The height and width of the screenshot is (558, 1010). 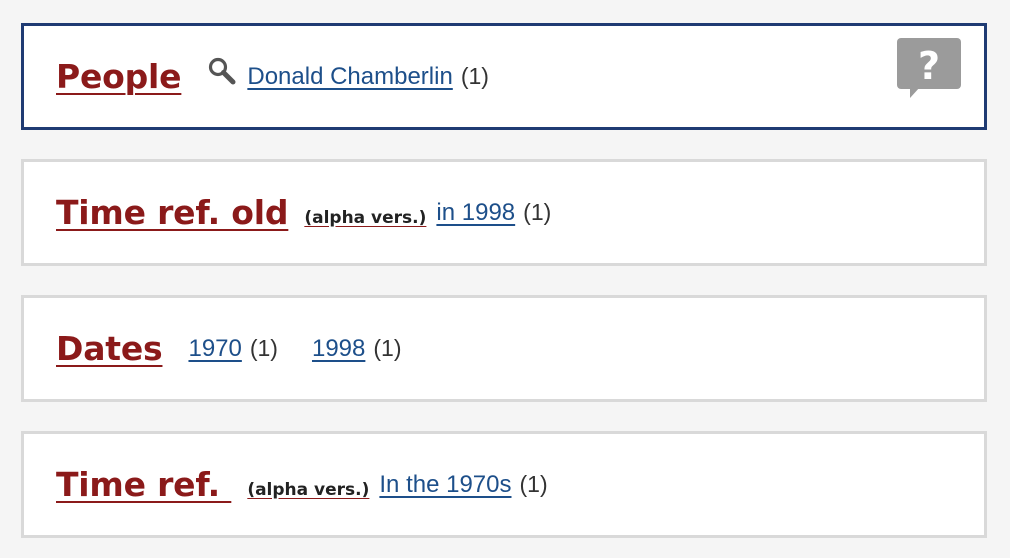 I want to click on people-facet-title: People, so click(x=119, y=76).